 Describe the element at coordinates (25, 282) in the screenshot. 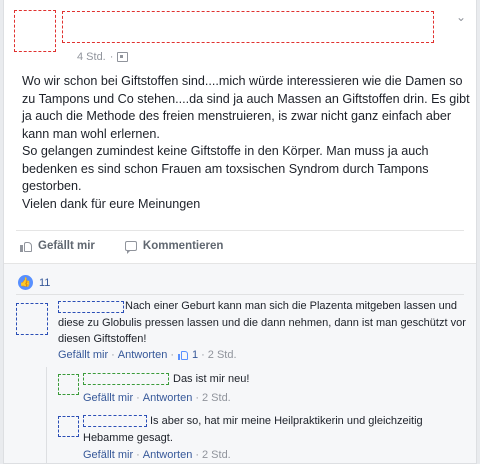

I see `like-reaction-icon: 👍` at that location.